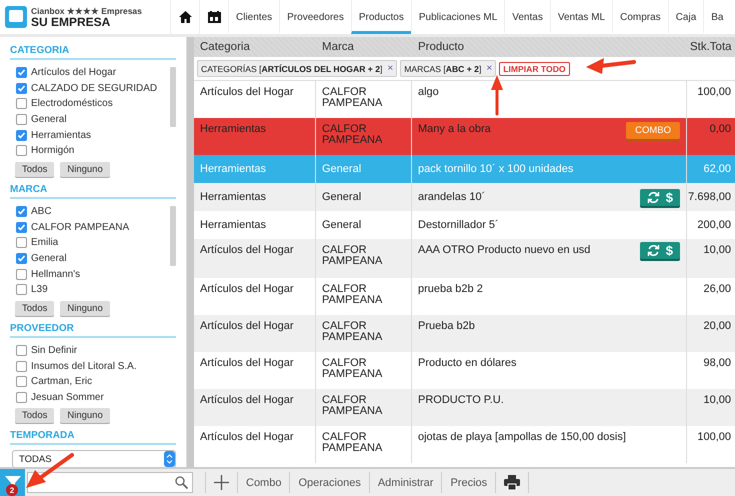 This screenshot has width=735, height=496. Describe the element at coordinates (468, 482) in the screenshot. I see `toolbar-button: Precios` at that location.